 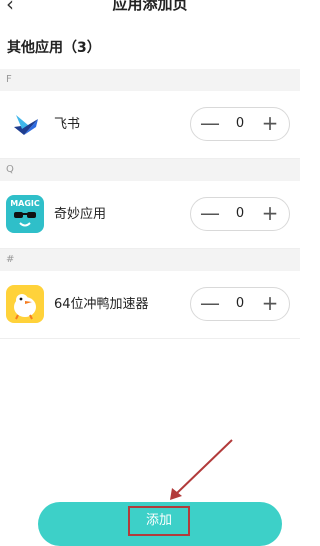 I want to click on app-name: 飞书, so click(x=67, y=124).